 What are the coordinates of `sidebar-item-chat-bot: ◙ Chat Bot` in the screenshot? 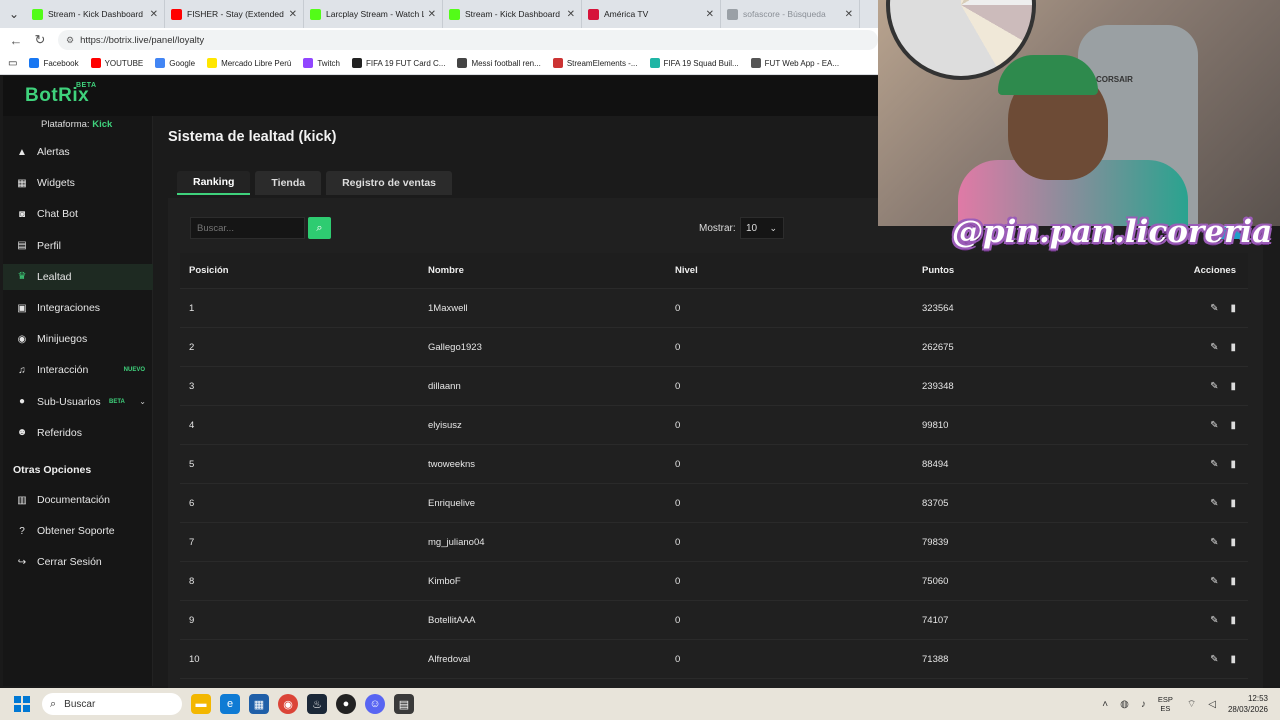 It's located at (78, 214).